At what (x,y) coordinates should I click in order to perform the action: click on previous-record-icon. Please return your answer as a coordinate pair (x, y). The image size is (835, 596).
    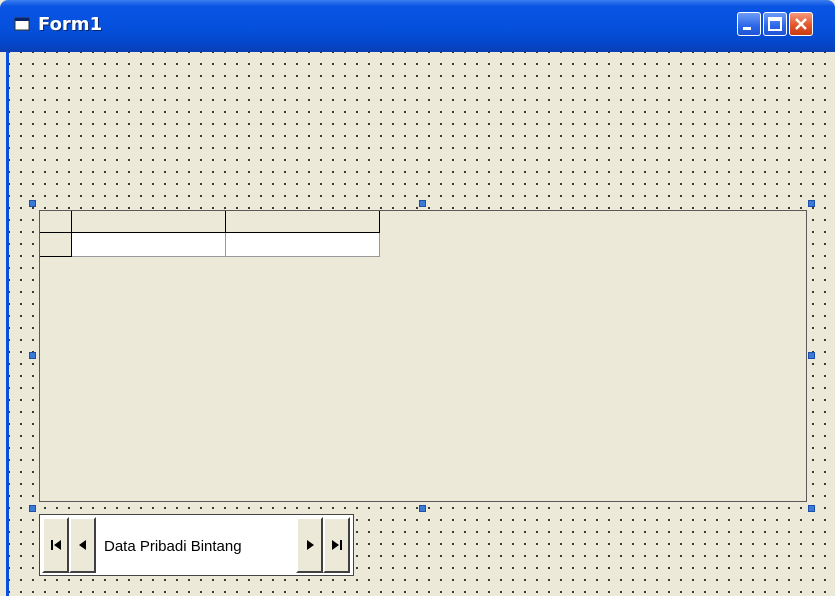
    Looking at the image, I should click on (82, 545).